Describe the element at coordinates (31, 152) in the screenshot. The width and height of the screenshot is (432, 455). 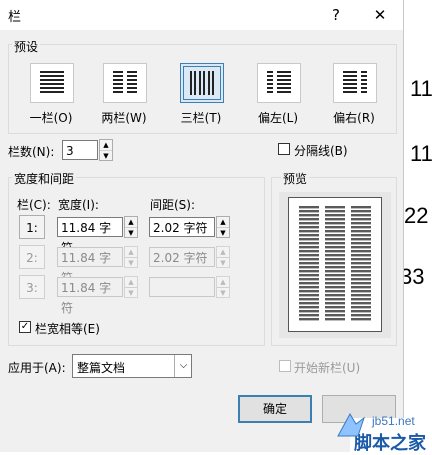
I see `num-columns-label: 栏数(N):` at that location.